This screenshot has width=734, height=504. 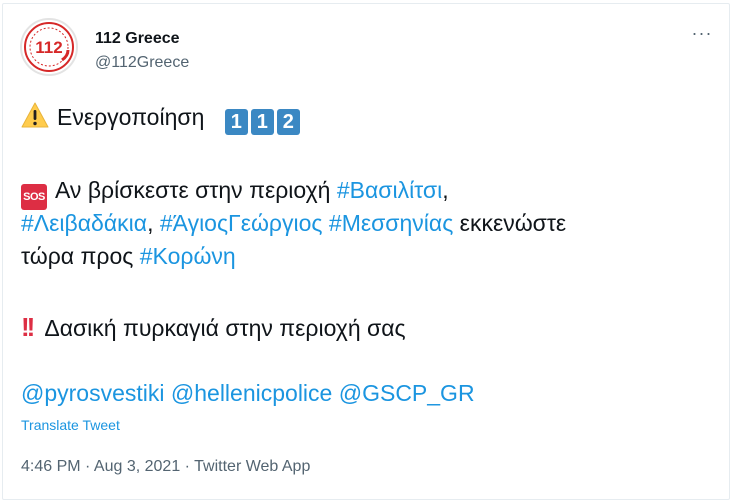 What do you see at coordinates (510, 223) in the screenshot?
I see `evacuate-text: εκκενώστε` at bounding box center [510, 223].